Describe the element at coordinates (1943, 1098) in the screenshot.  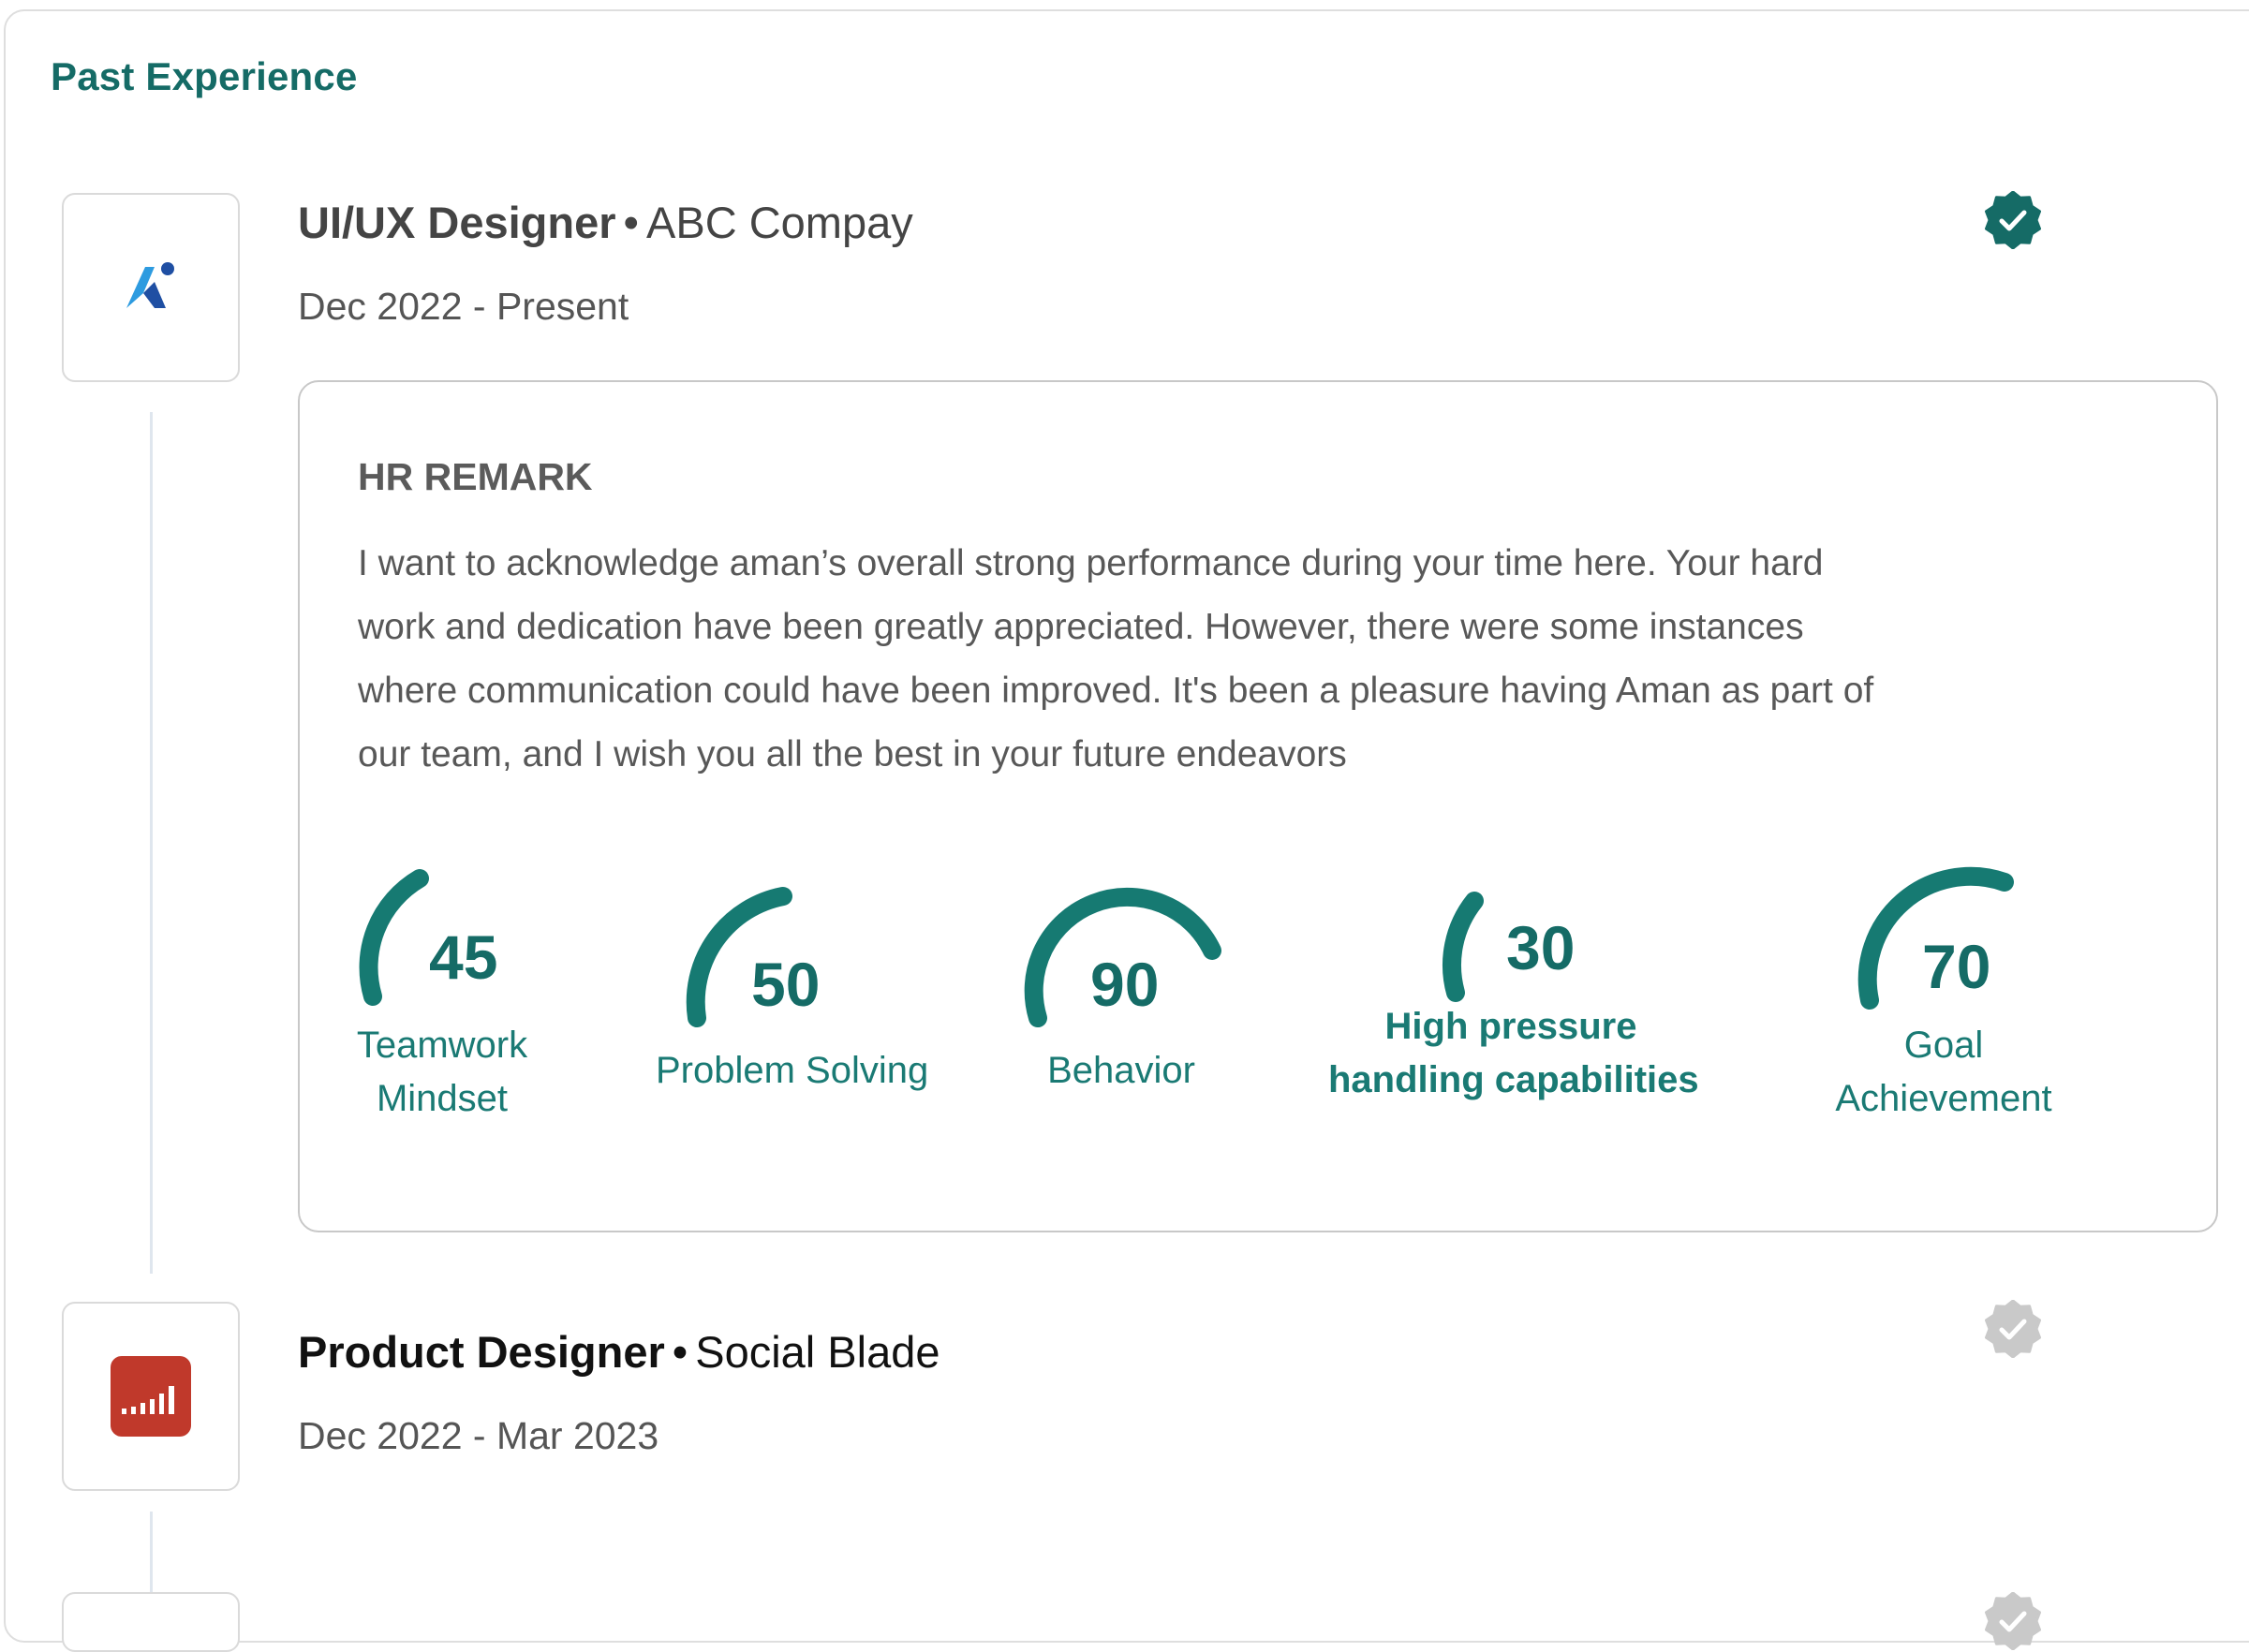
I see `metric-label-line: Achievement` at that location.